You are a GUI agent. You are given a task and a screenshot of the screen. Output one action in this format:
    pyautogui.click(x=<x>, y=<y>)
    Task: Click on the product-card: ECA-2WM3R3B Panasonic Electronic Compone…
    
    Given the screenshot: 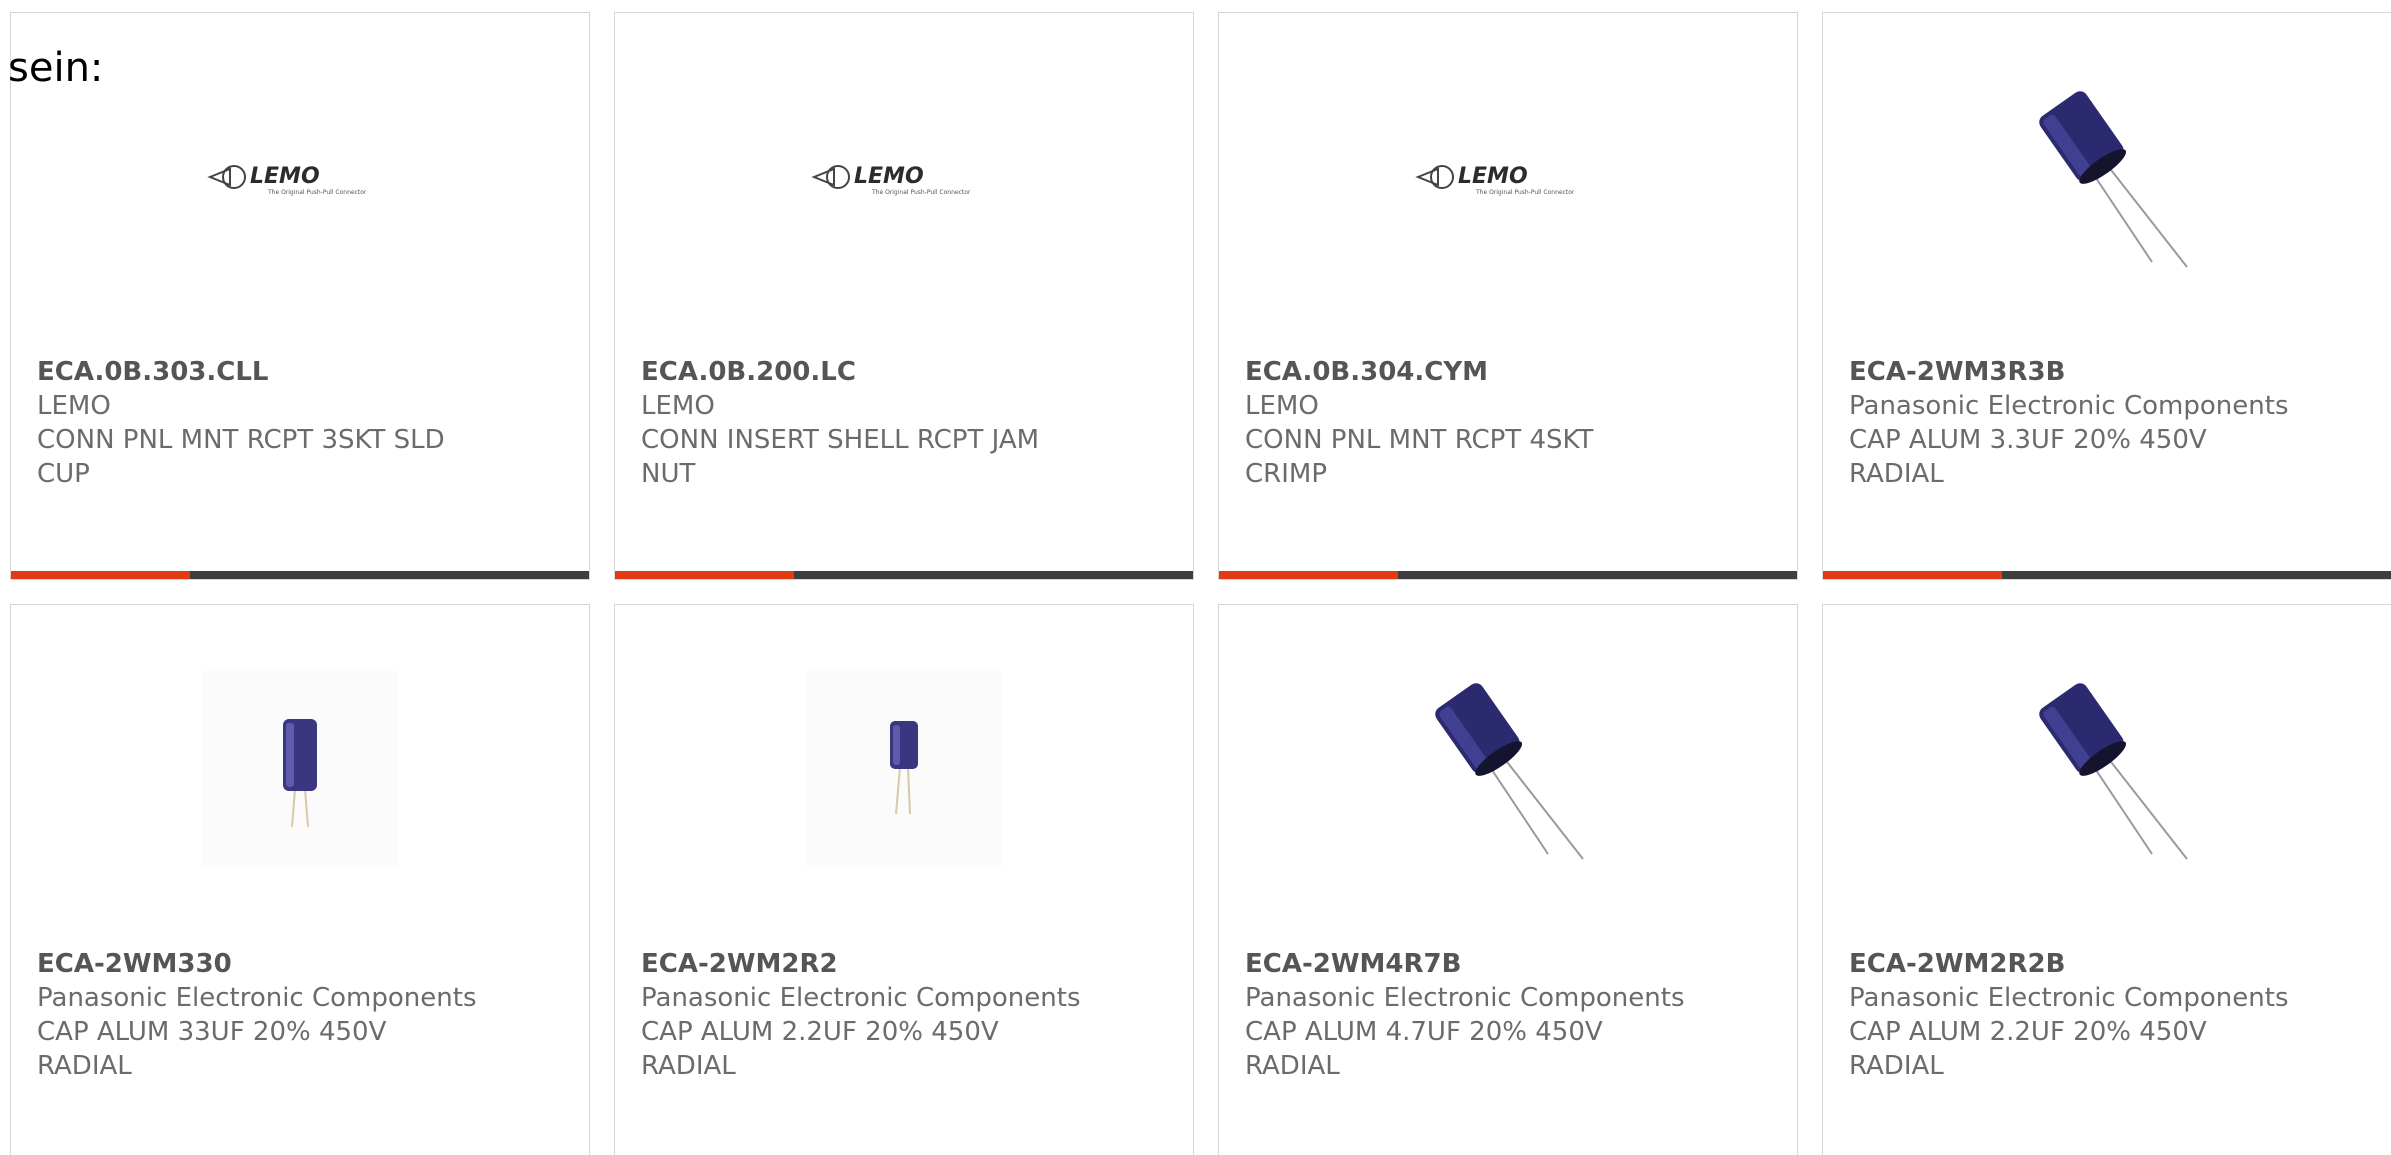 What is the action you would take?
    pyautogui.click(x=2106, y=296)
    